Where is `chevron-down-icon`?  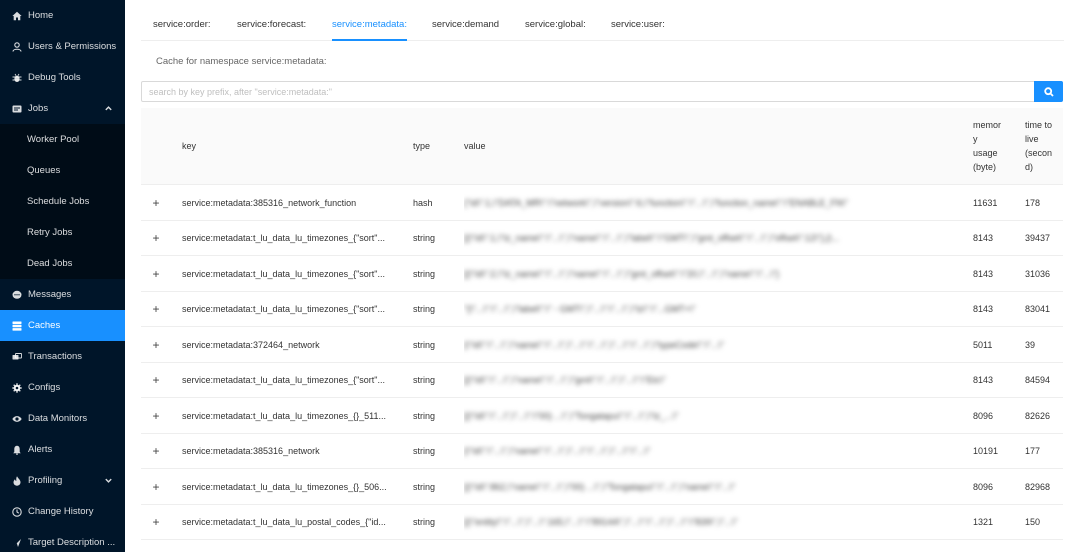 chevron-down-icon is located at coordinates (108, 480).